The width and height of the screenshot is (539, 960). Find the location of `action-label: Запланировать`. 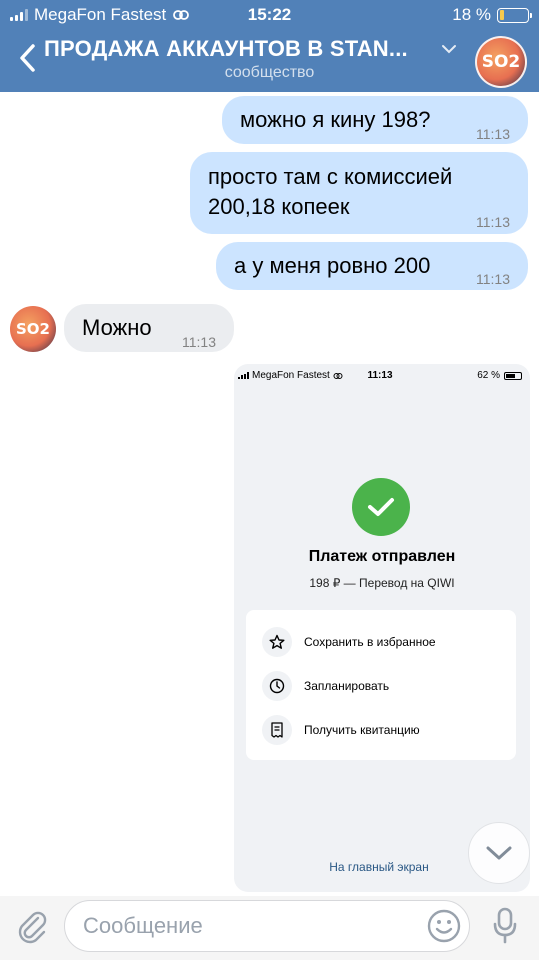

action-label: Запланировать is located at coordinates (347, 686).